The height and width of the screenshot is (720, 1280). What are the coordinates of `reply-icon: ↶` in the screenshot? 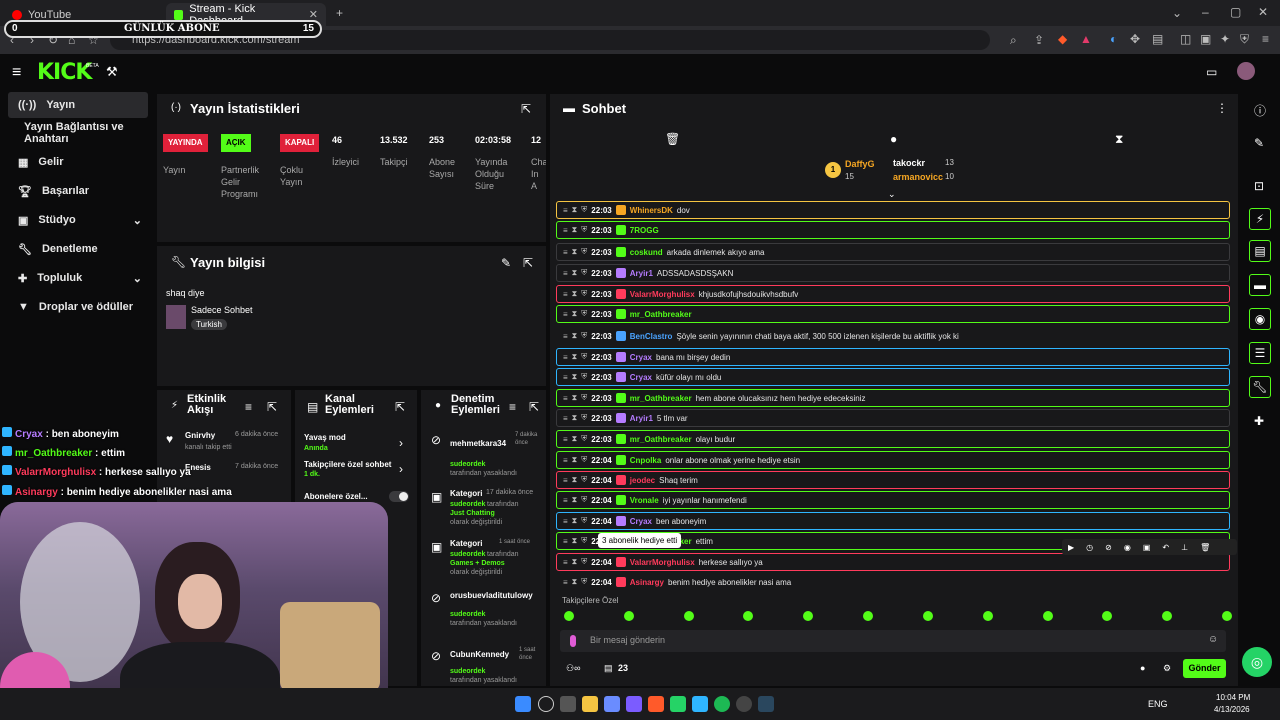 It's located at (1165, 547).